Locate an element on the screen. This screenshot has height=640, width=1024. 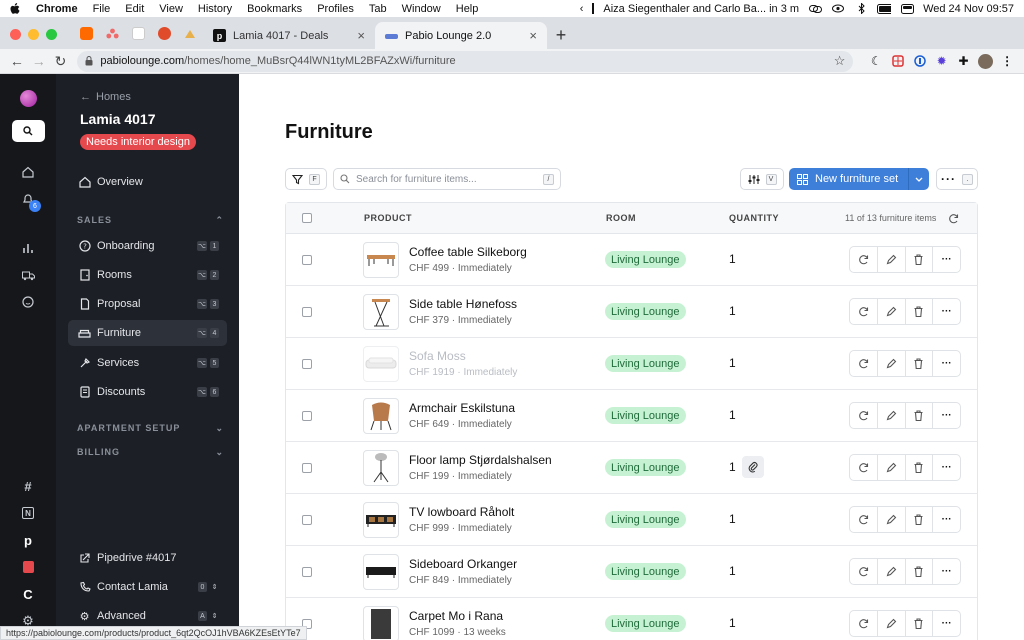
pipedrive-icon: p is located at coordinates (28, 540).